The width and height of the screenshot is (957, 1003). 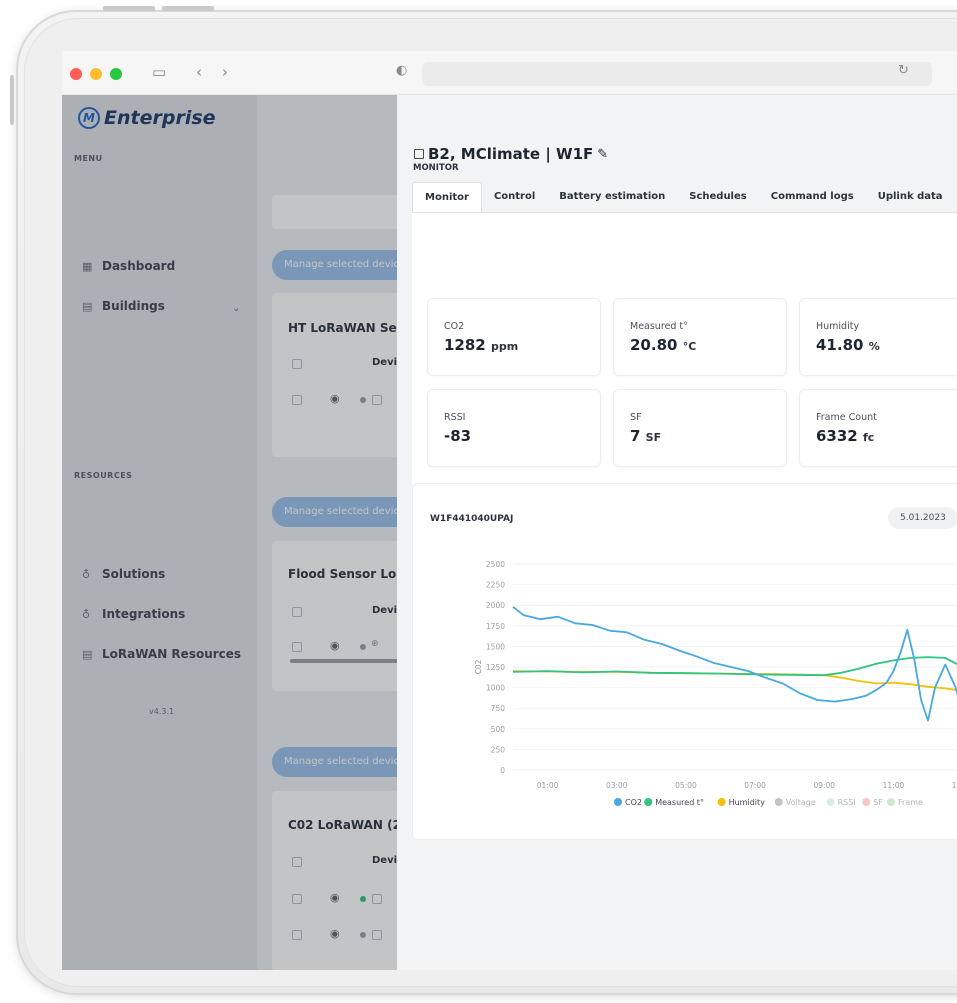 I want to click on metric-value: 7 SF, so click(x=646, y=436).